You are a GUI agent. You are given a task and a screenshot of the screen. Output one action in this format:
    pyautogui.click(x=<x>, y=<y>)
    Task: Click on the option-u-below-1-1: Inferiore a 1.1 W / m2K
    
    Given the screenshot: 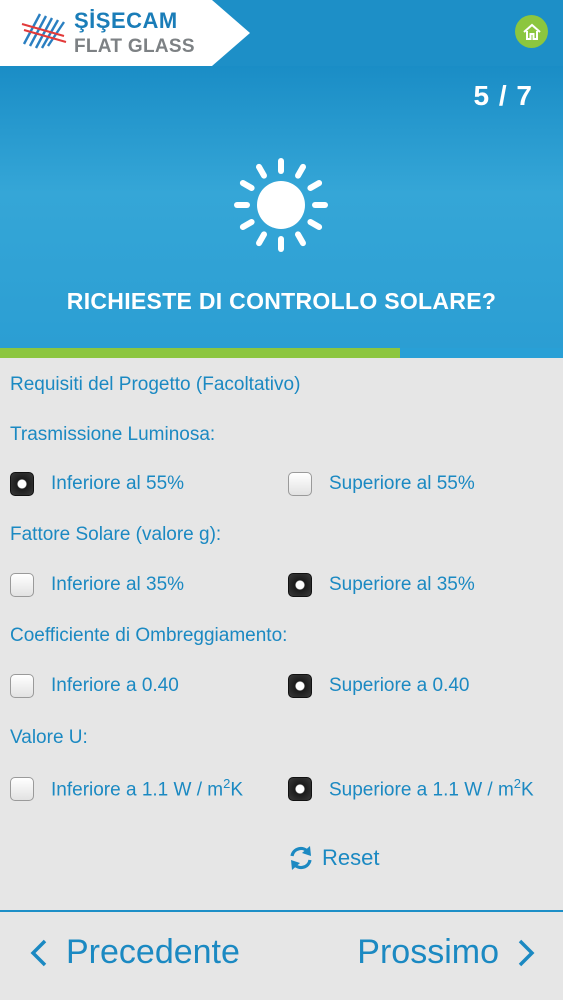 What is the action you would take?
    pyautogui.click(x=126, y=788)
    